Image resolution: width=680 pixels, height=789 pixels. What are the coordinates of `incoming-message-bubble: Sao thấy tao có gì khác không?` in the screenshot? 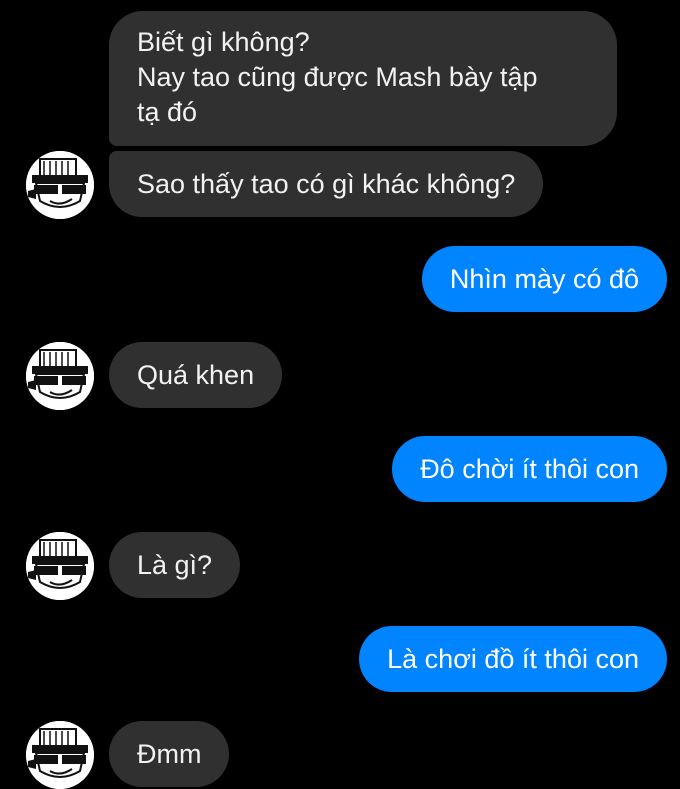 It's located at (326, 184).